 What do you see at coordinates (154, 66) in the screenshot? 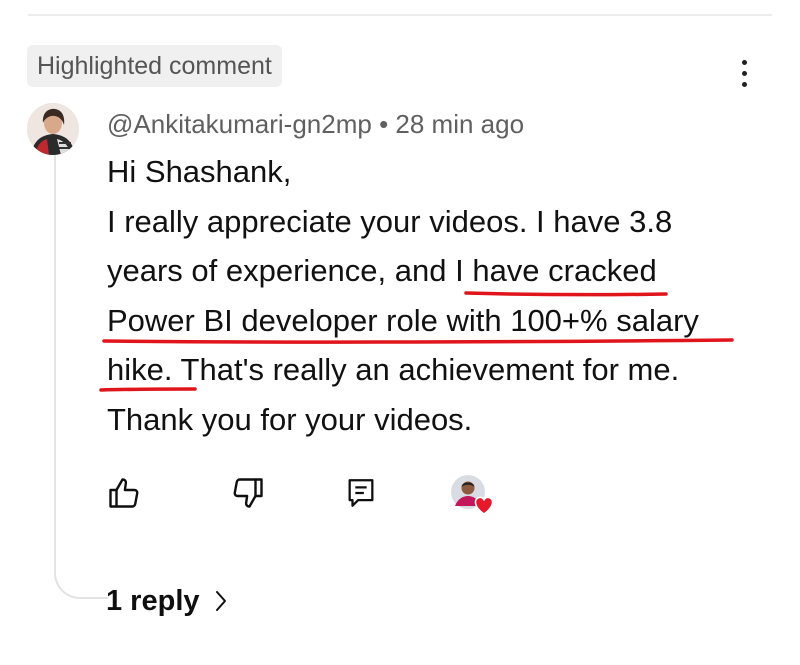
I see `highlighted-comment-badge: Highlighted comment` at bounding box center [154, 66].